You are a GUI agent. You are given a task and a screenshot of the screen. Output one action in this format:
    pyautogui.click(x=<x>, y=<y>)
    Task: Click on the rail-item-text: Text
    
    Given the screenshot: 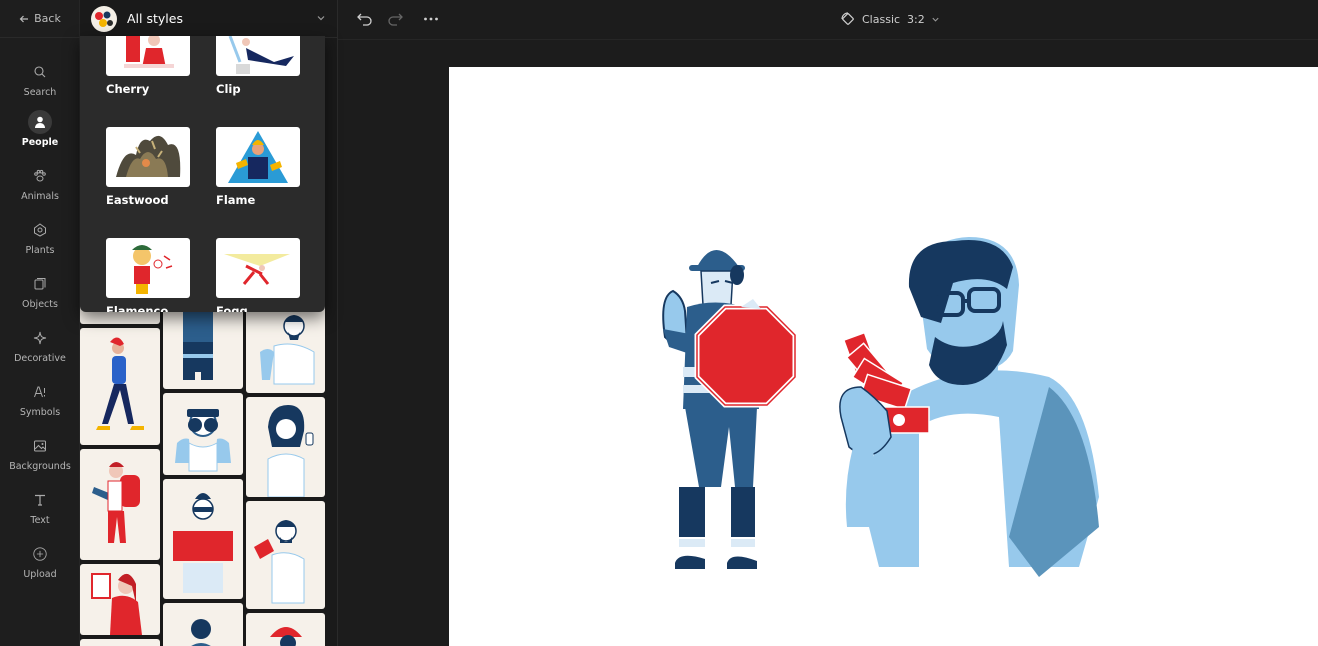 What is the action you would take?
    pyautogui.click(x=40, y=514)
    